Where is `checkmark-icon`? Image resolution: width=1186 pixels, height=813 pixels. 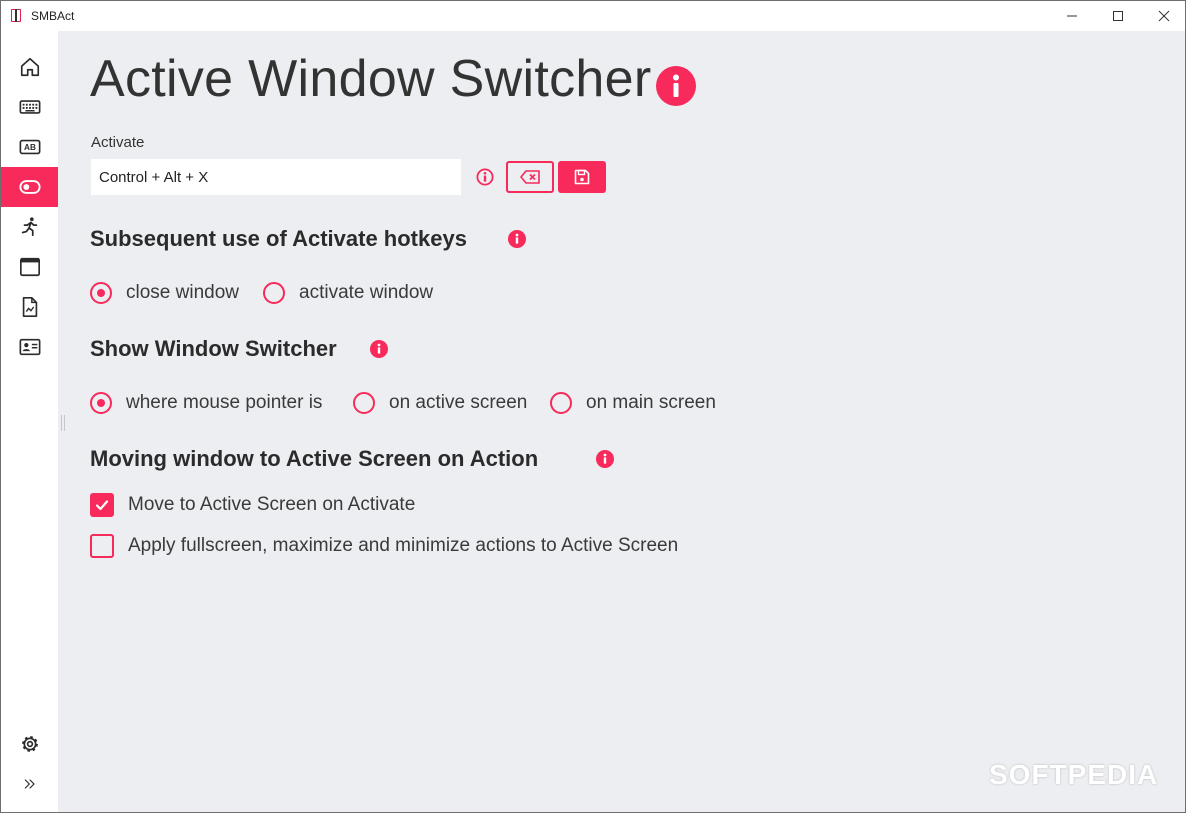
checkmark-icon is located at coordinates (102, 505).